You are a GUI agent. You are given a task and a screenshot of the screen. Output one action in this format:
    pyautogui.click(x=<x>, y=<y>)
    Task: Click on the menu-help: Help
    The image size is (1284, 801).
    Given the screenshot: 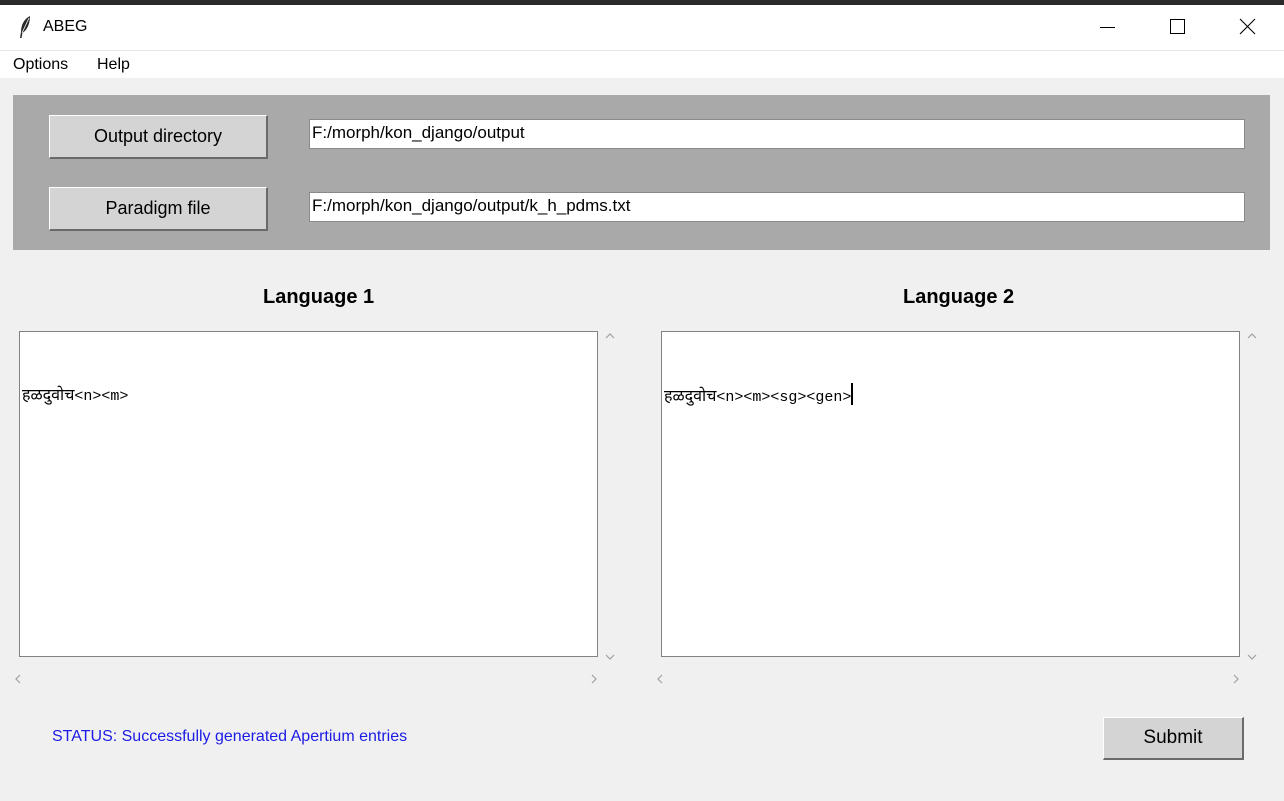 What is the action you would take?
    pyautogui.click(x=113, y=65)
    